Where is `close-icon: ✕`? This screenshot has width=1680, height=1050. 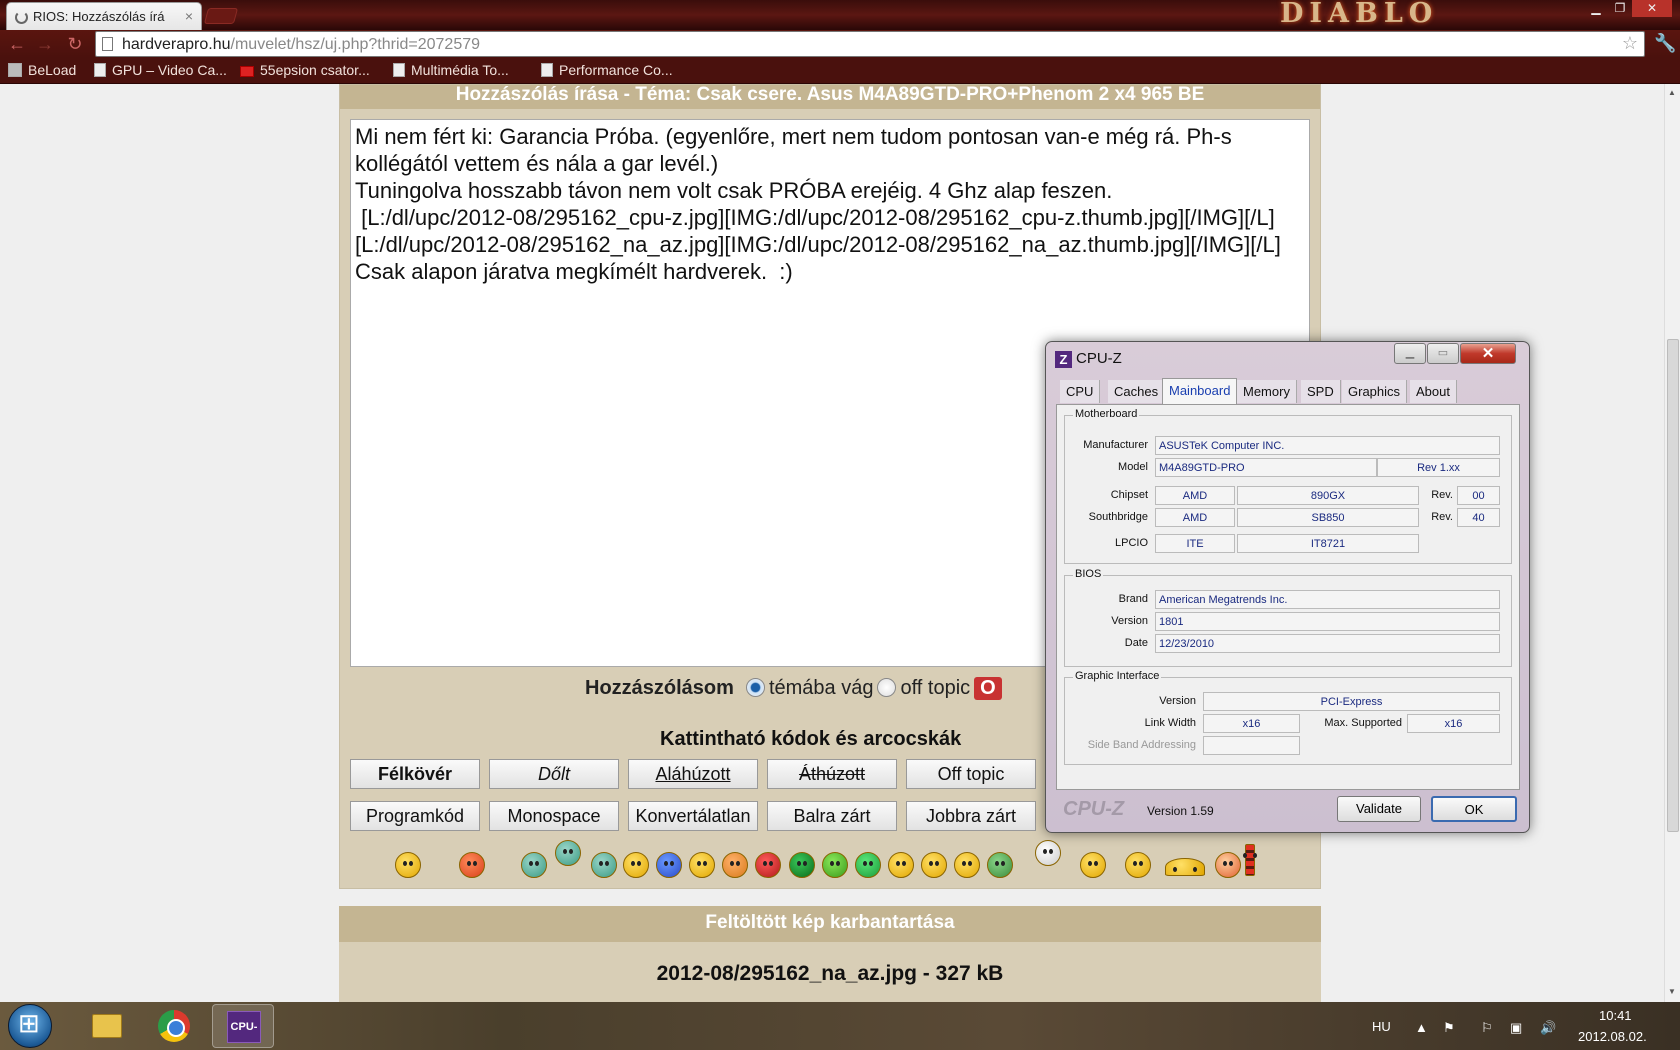 close-icon: ✕ is located at coordinates (1652, 8).